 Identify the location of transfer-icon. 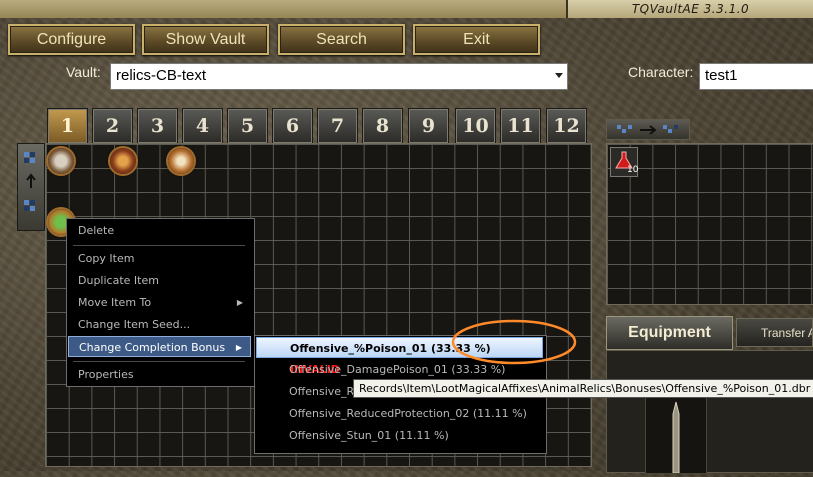
(647, 130).